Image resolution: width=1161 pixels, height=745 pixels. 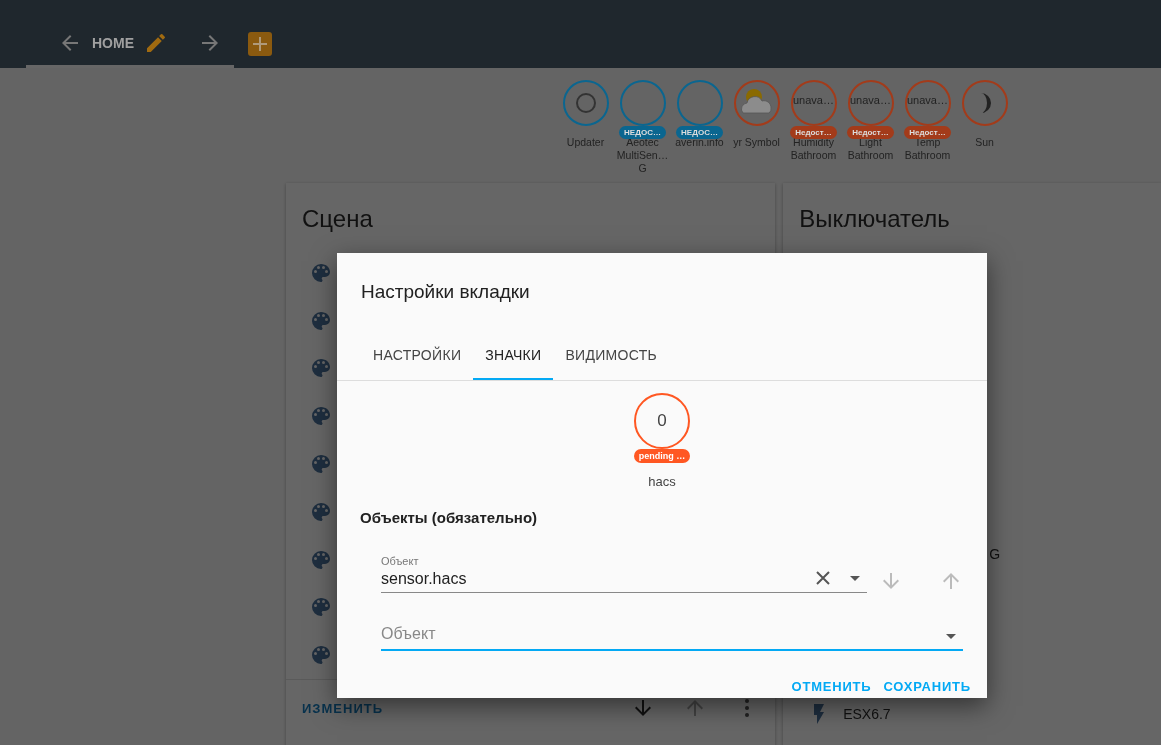 I want to click on entity-field: sensor.hacs, so click(x=624, y=581).